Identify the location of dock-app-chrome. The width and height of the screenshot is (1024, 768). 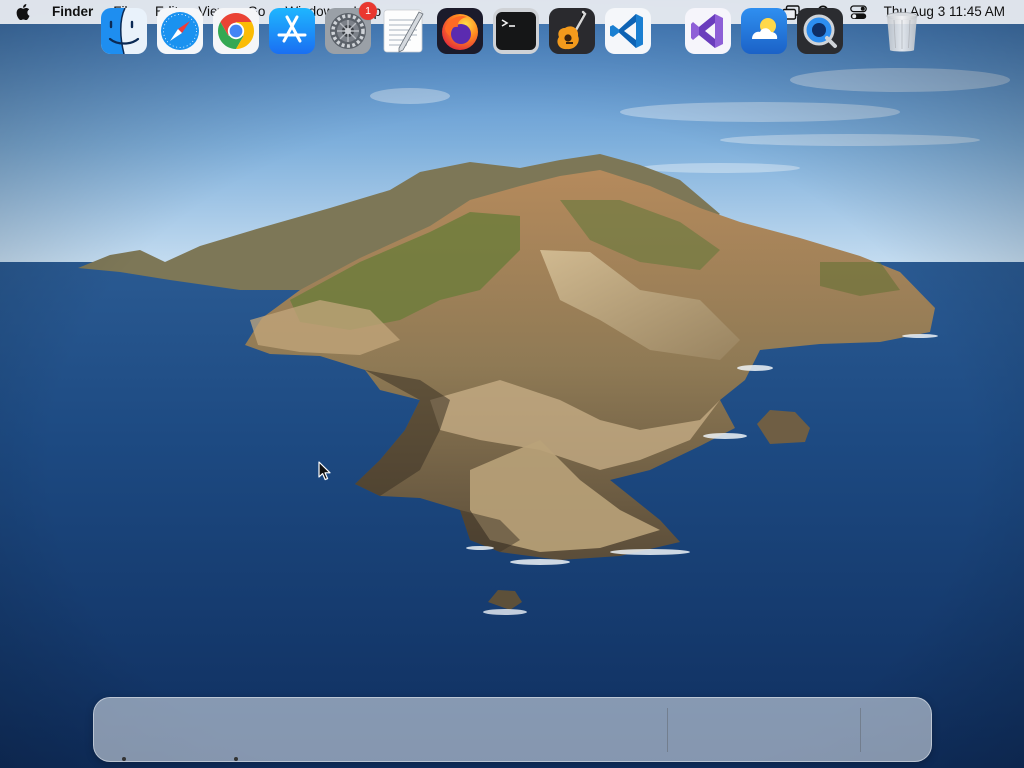
(236, 31).